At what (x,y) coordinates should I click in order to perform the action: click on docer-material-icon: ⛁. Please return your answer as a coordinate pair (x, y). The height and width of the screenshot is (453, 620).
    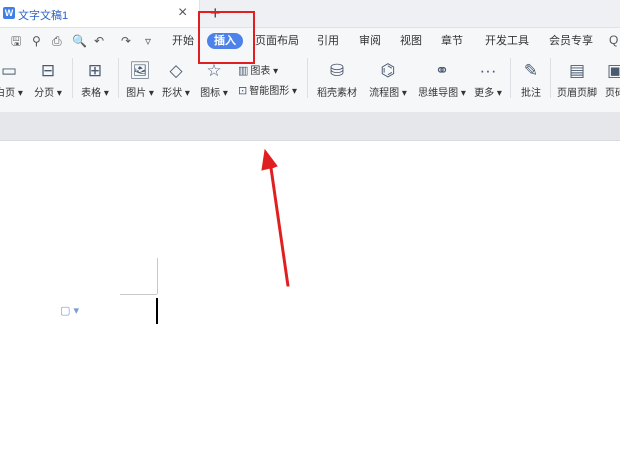
    Looking at the image, I should click on (337, 70).